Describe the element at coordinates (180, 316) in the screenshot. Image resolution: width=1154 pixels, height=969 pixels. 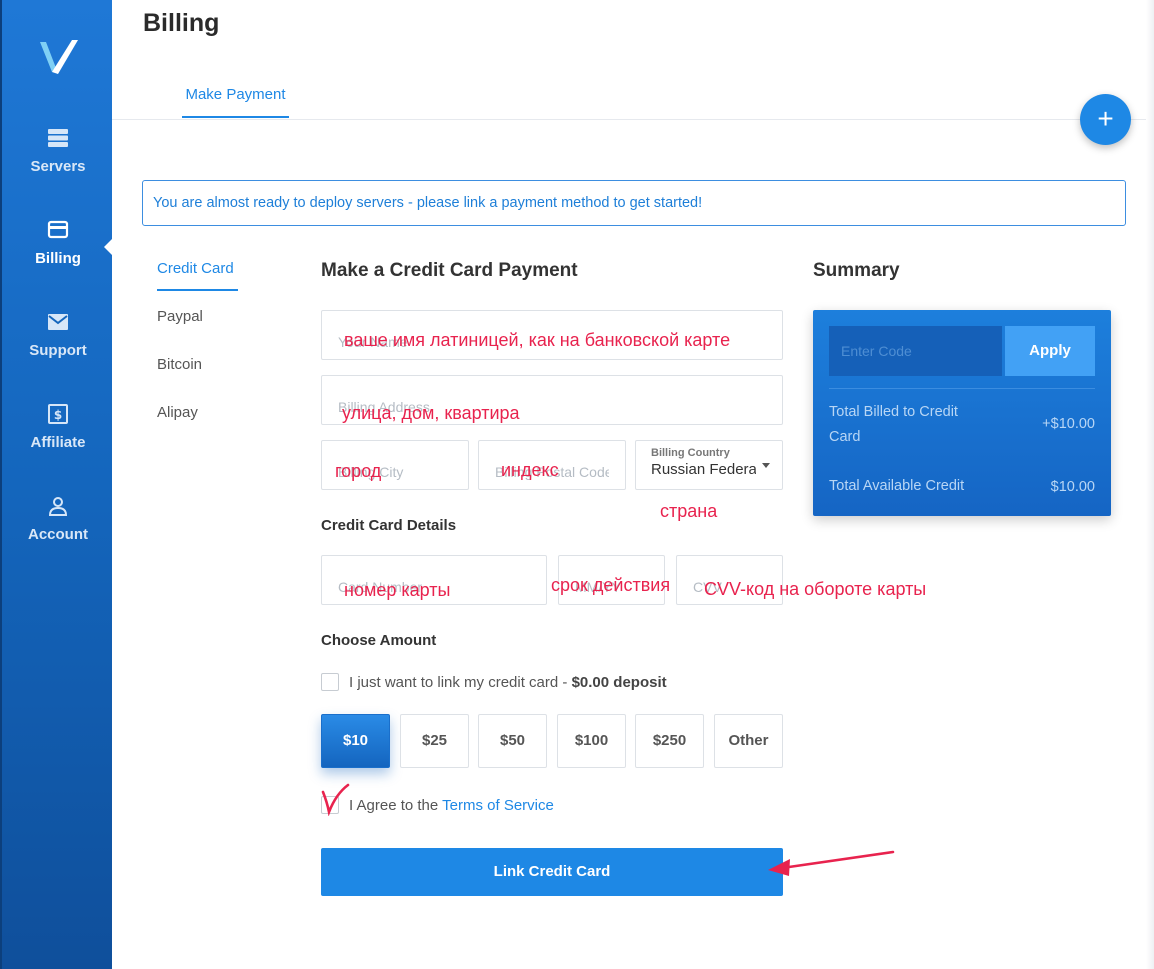
I see `method-paypal: Paypal` at that location.